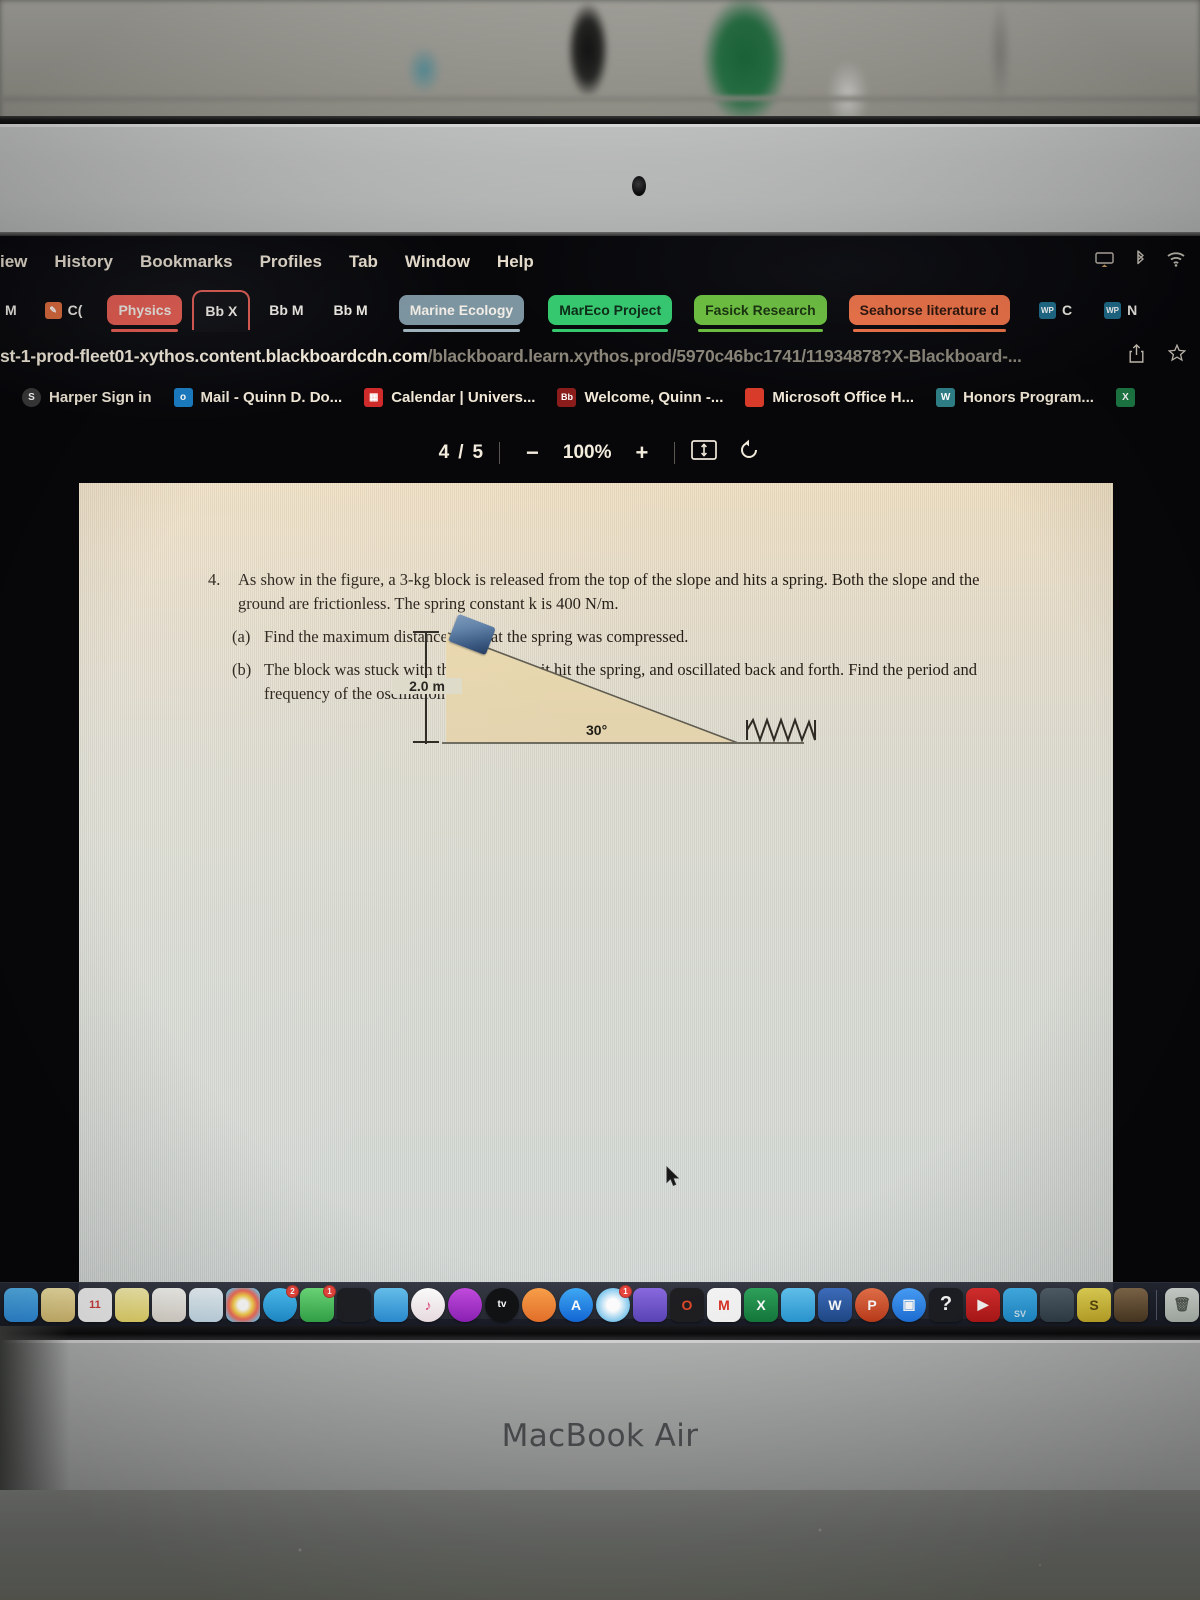 The height and width of the screenshot is (1600, 1200). What do you see at coordinates (426, 742) in the screenshot?
I see `height-dimension-cap-bottom` at bounding box center [426, 742].